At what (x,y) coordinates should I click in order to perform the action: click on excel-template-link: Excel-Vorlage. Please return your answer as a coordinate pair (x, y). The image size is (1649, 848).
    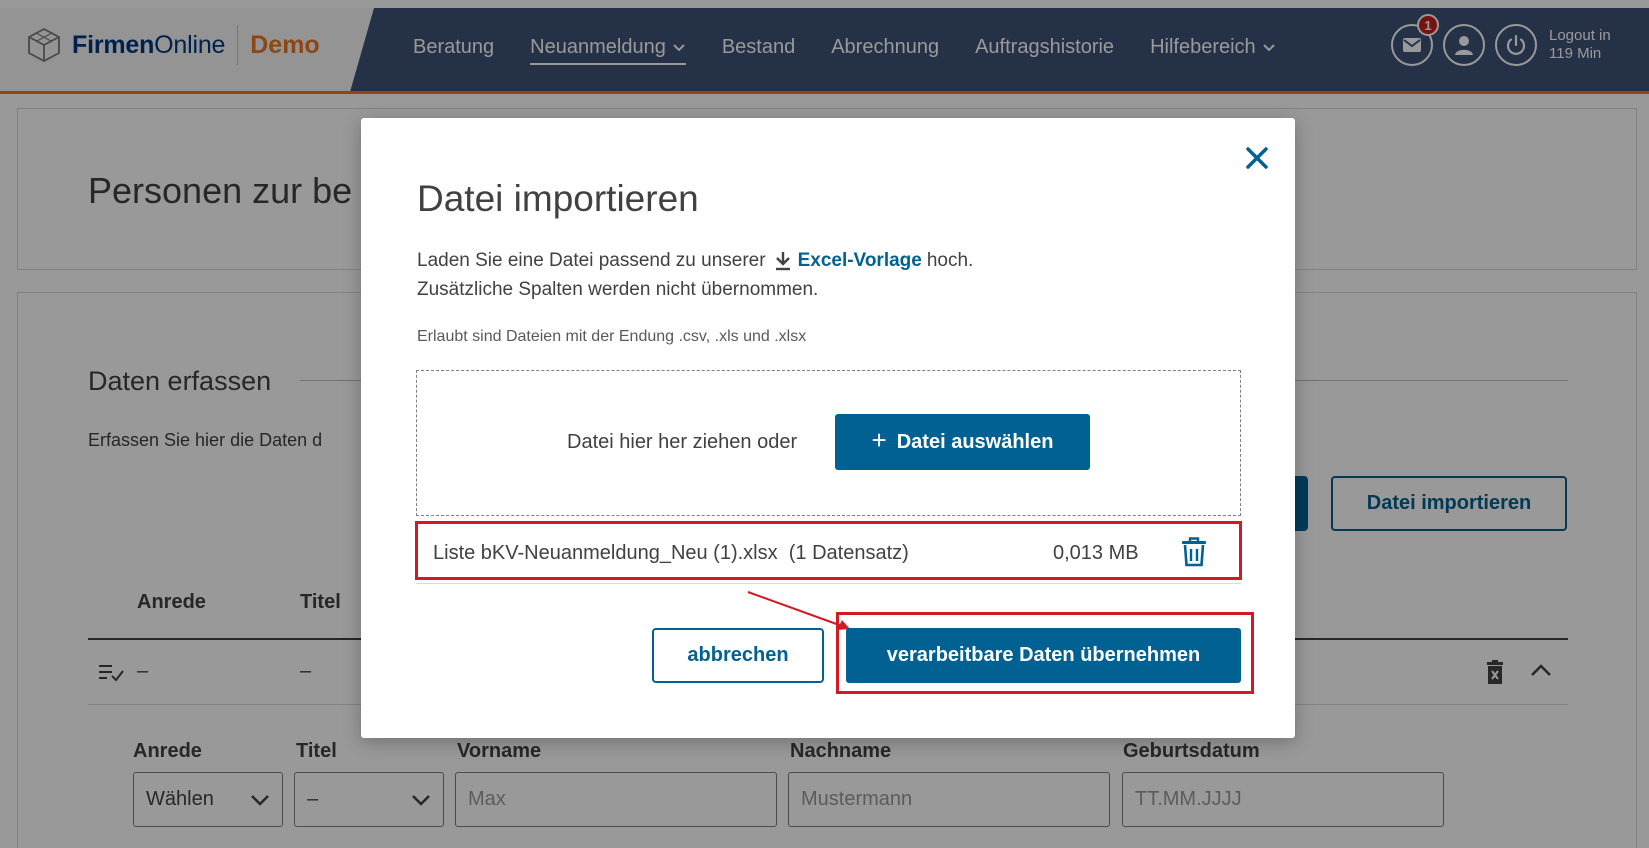
    Looking at the image, I should click on (860, 261).